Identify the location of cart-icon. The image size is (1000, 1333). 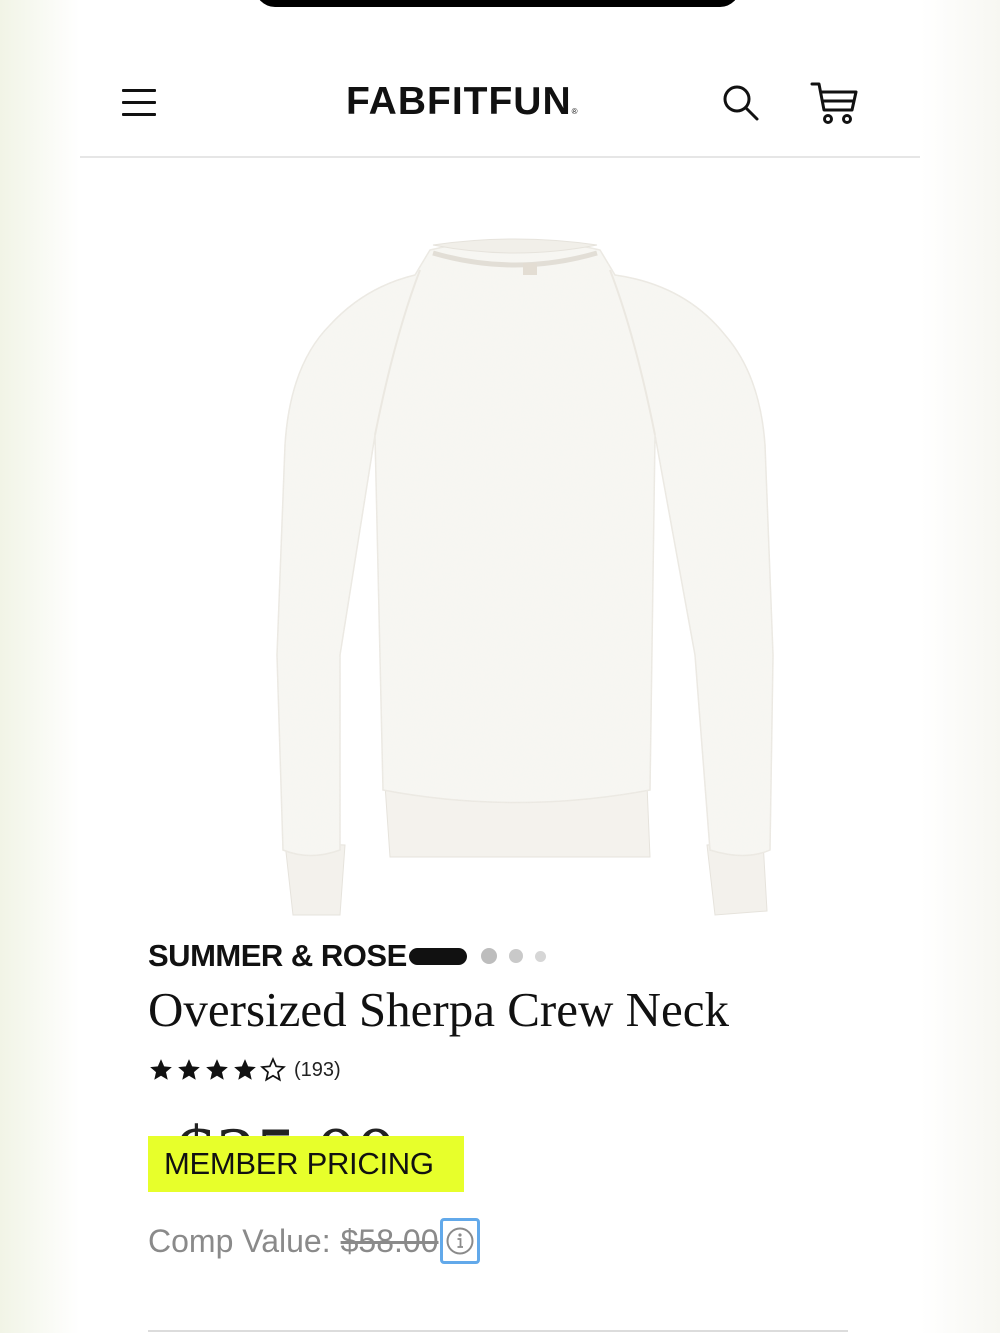
(834, 103).